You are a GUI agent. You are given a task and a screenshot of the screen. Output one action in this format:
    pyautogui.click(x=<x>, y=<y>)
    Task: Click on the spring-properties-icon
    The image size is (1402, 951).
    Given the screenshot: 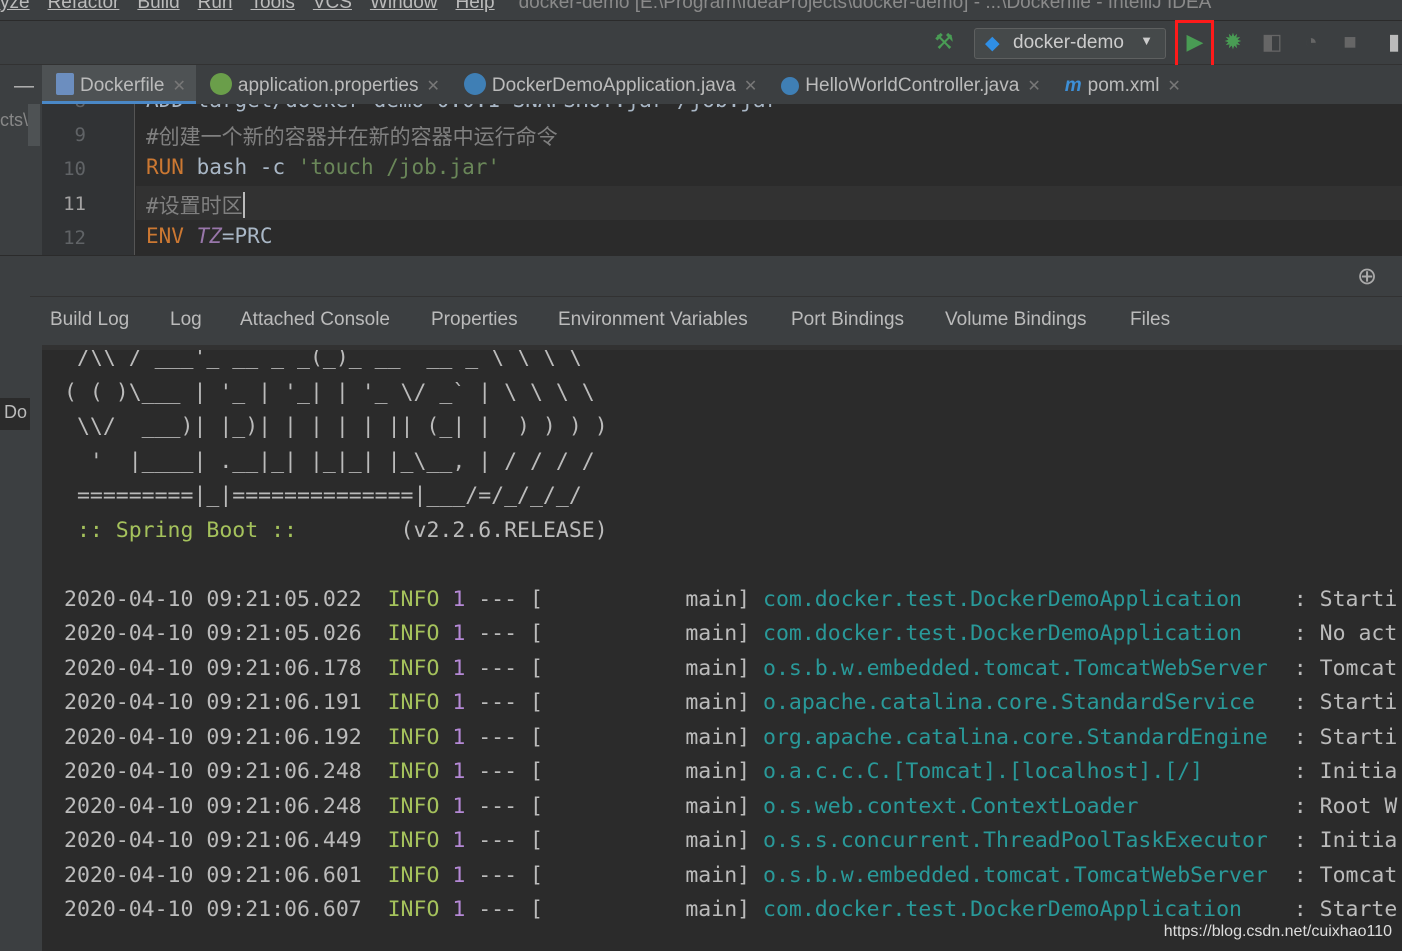 What is the action you would take?
    pyautogui.click(x=220, y=84)
    